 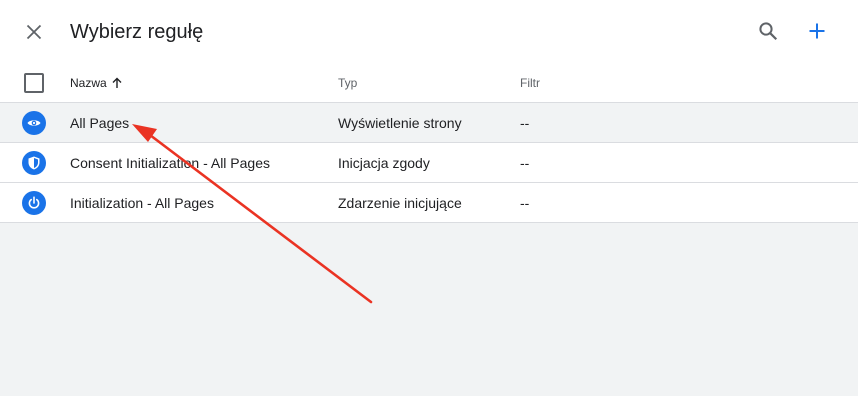 What do you see at coordinates (34, 83) in the screenshot?
I see `select-all-checkbox` at bounding box center [34, 83].